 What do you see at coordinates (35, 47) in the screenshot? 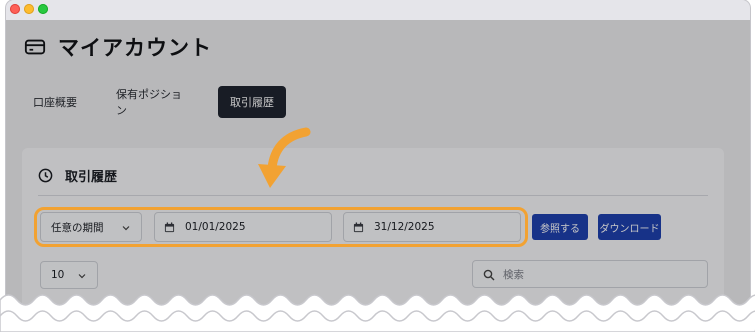
I see `credit-card-icon` at bounding box center [35, 47].